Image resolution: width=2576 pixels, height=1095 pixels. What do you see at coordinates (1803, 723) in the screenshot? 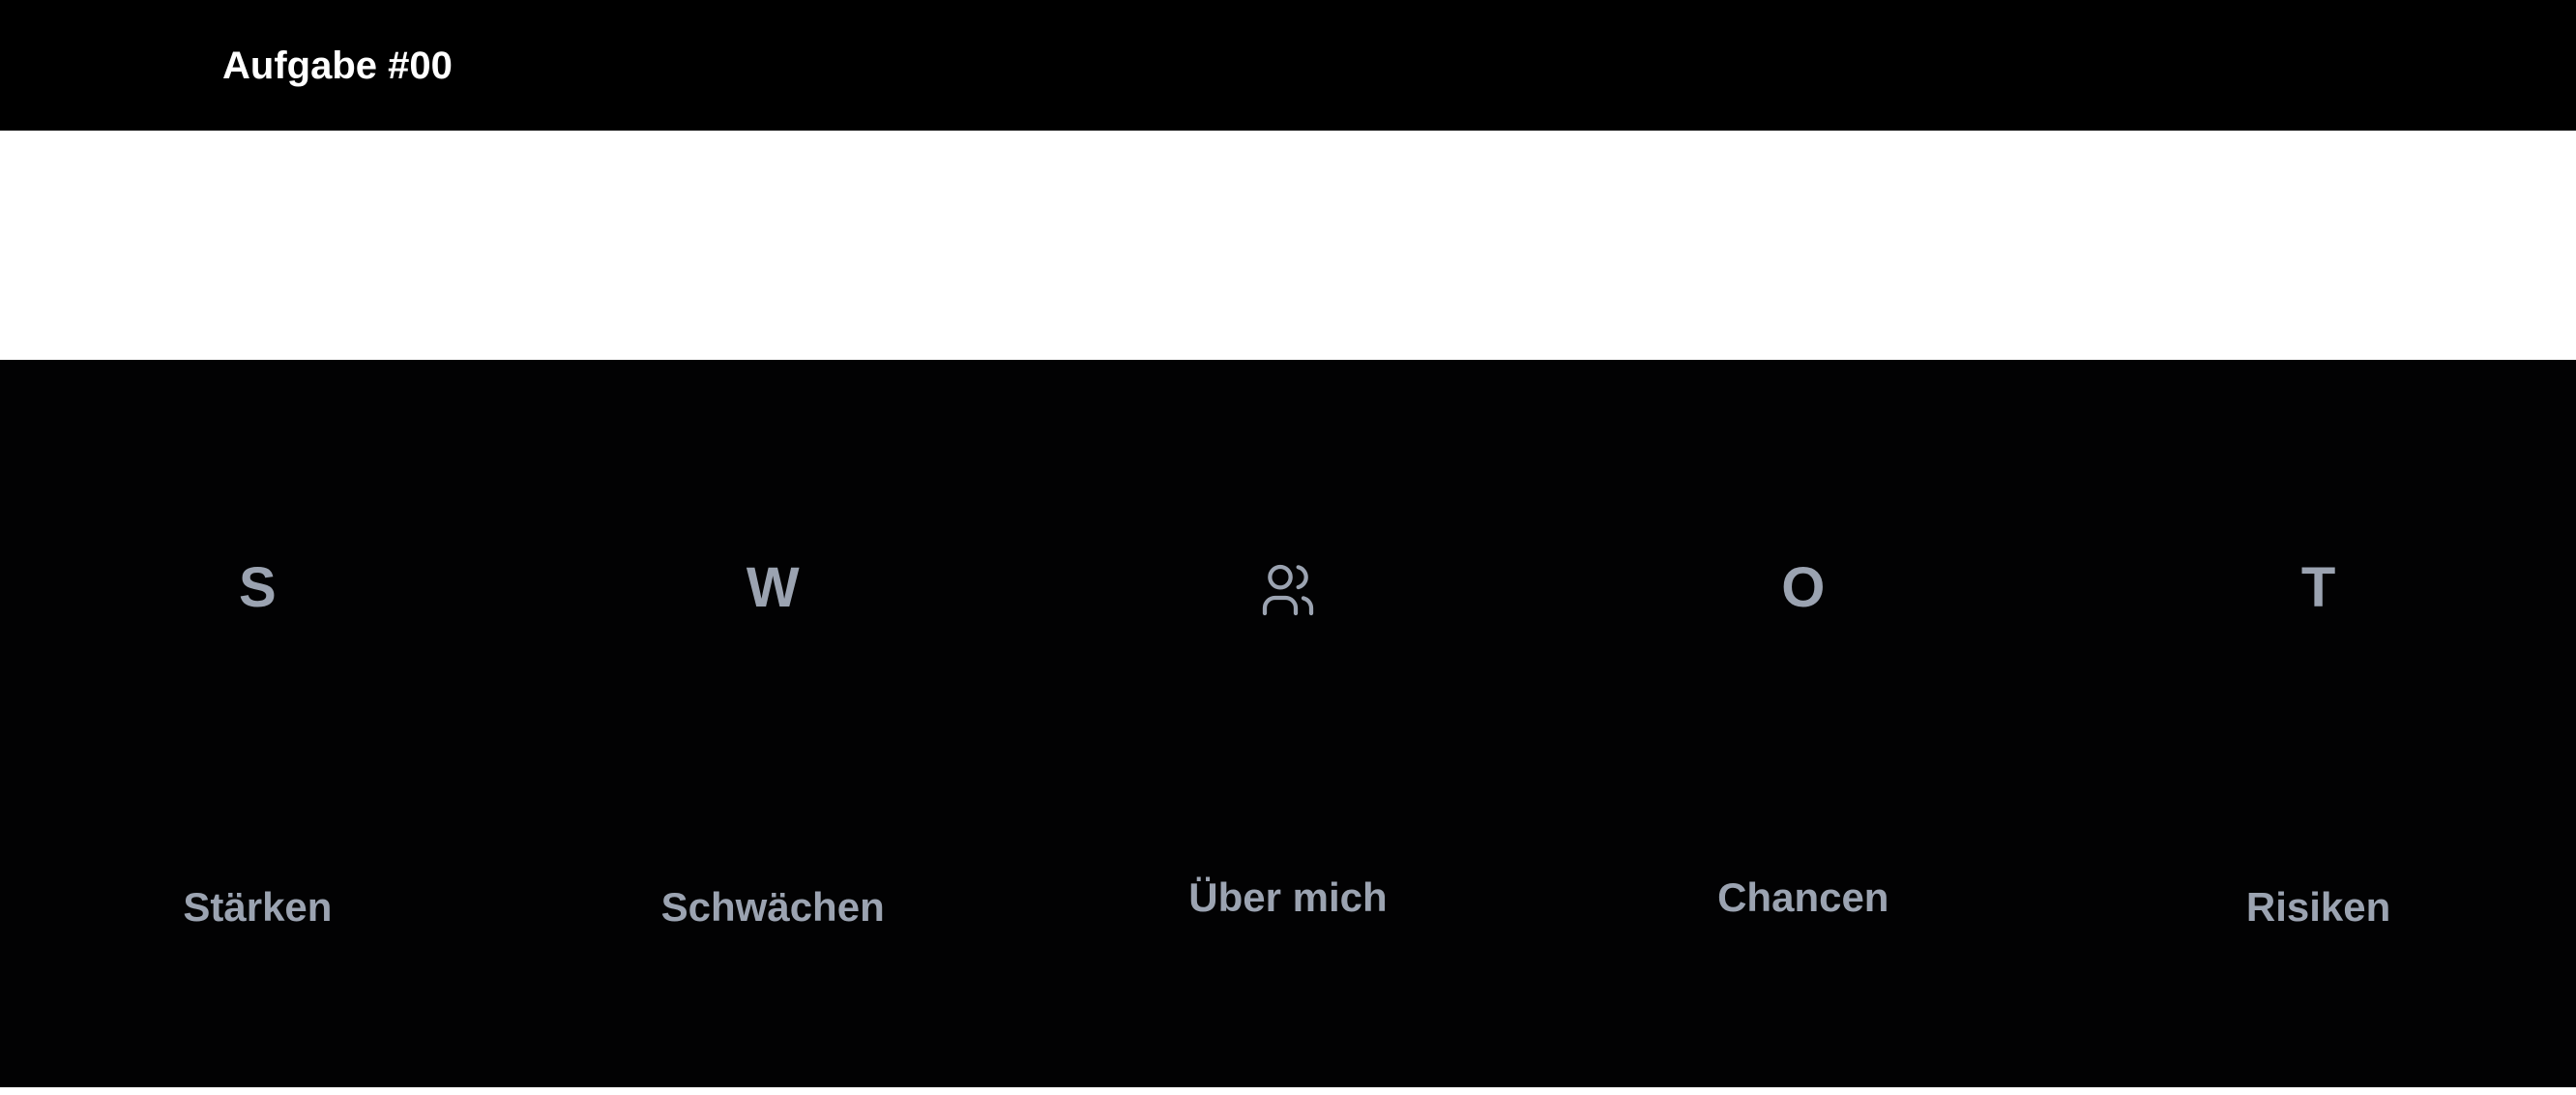
I see `swot-column-opportunities: O Chancen` at bounding box center [1803, 723].